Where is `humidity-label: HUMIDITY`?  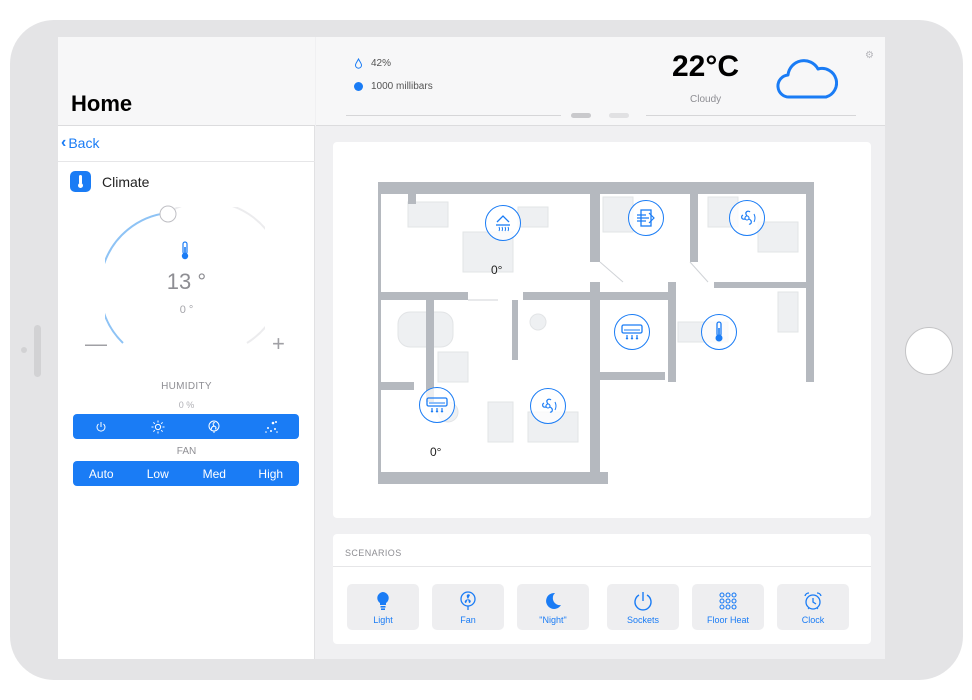 humidity-label: HUMIDITY is located at coordinates (186, 386).